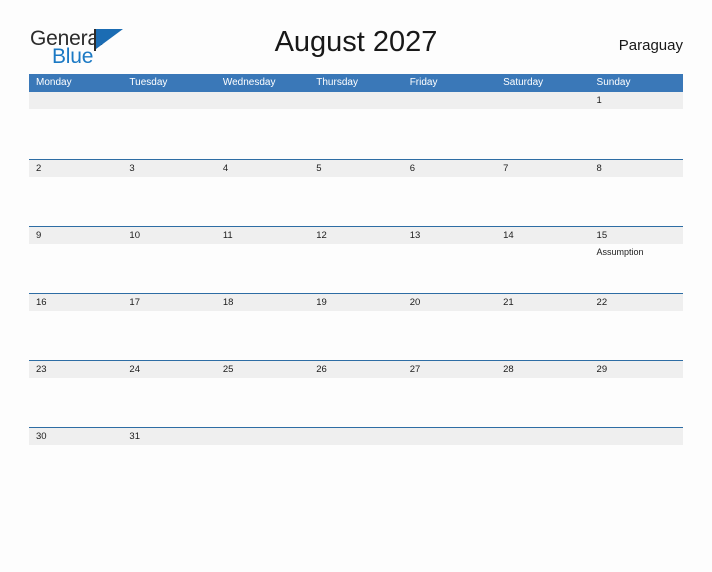 The height and width of the screenshot is (572, 712). What do you see at coordinates (423, 82) in the screenshot?
I see `weekday-friday: Friday` at bounding box center [423, 82].